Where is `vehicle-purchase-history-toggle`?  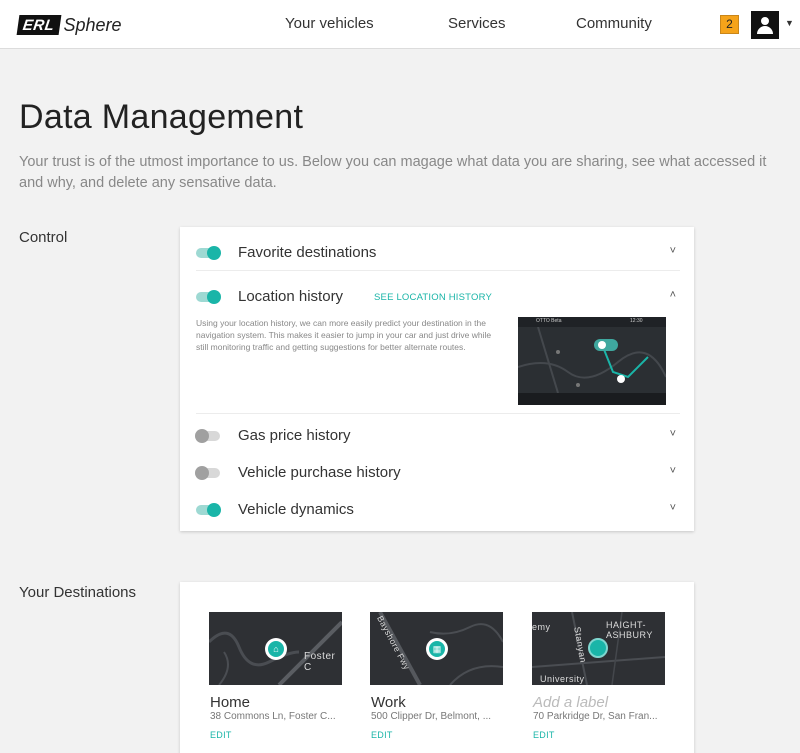
vehicle-purchase-history-toggle is located at coordinates (207, 473).